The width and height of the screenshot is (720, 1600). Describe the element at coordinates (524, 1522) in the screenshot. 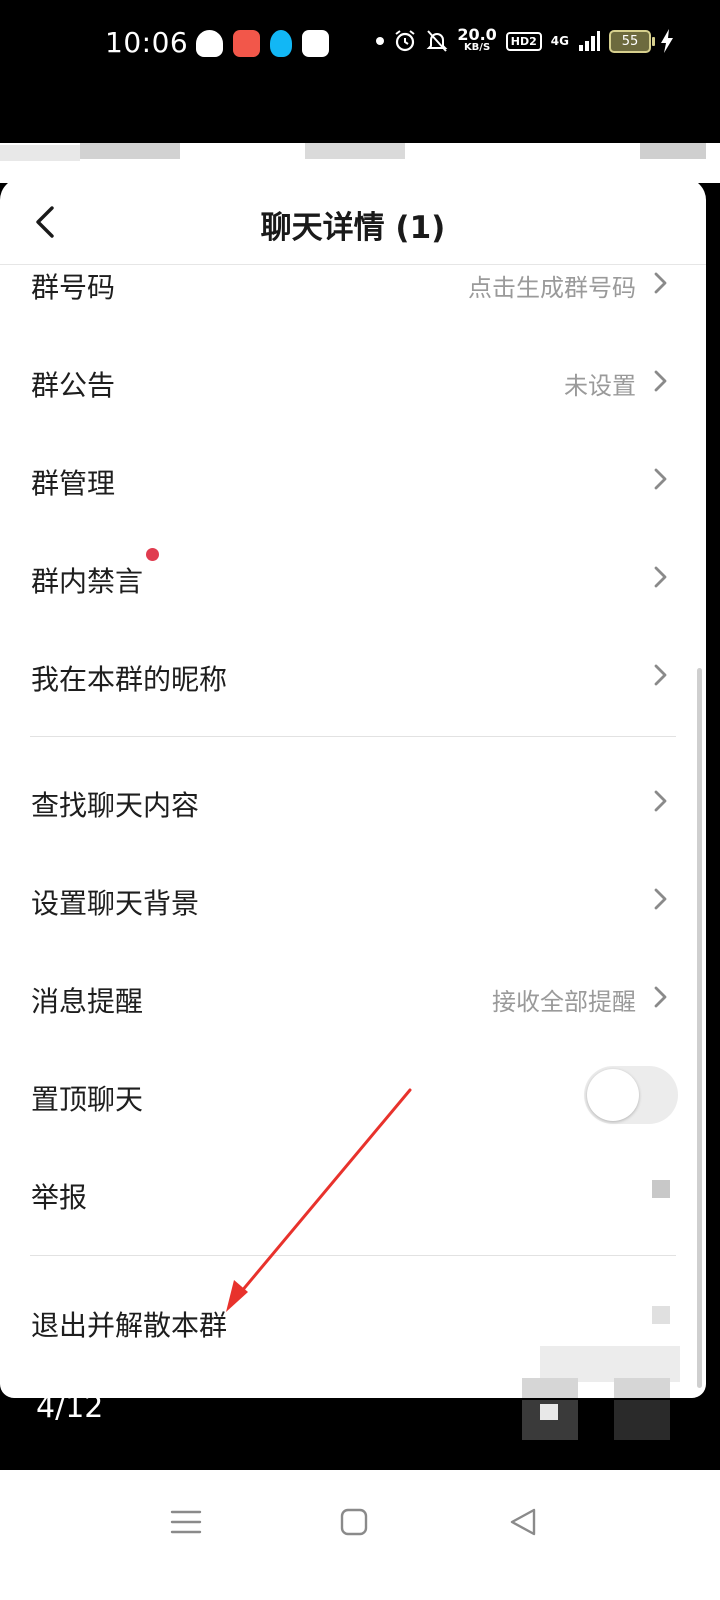

I see `back-triangle-icon` at that location.